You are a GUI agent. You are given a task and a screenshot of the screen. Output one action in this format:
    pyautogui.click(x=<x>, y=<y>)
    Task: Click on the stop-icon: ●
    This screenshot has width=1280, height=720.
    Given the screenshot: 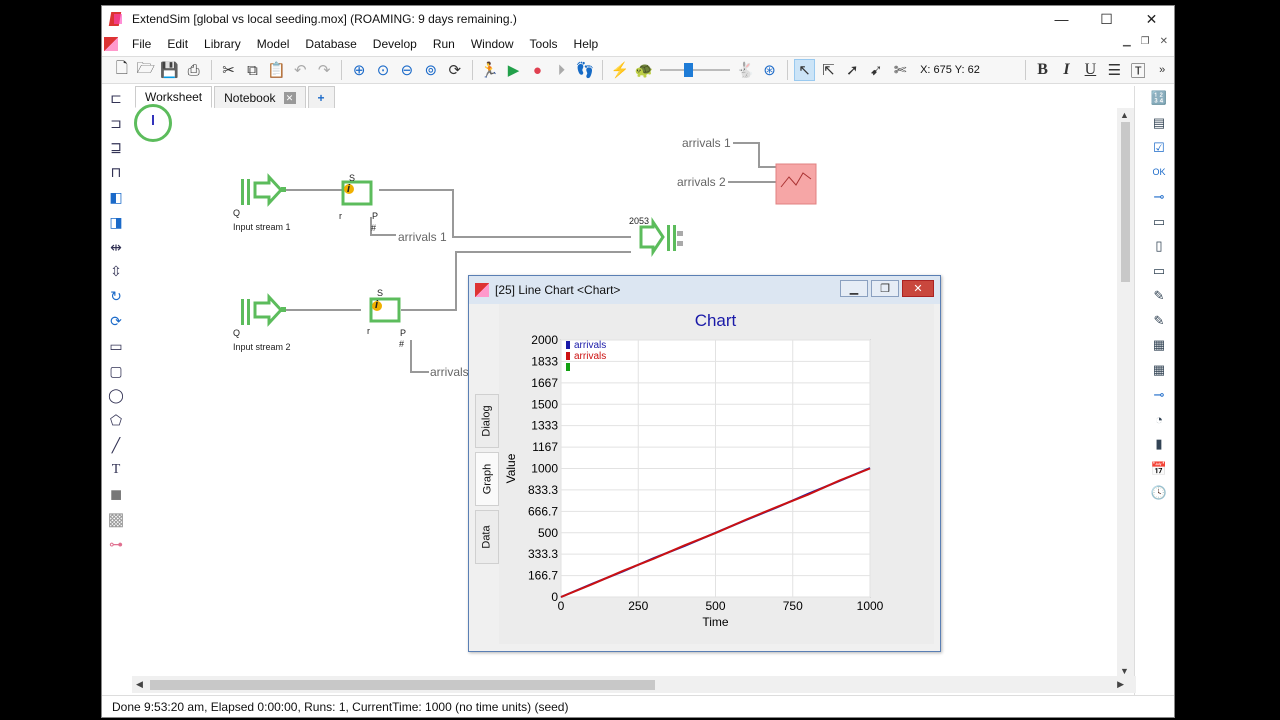 What is the action you would take?
    pyautogui.click(x=538, y=70)
    